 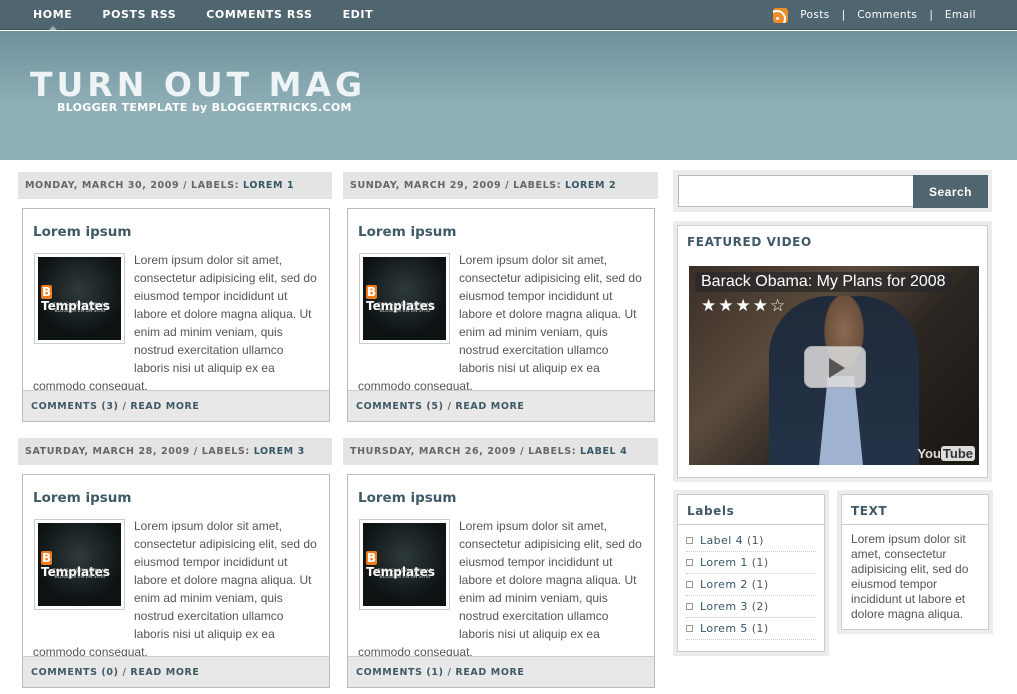 I want to click on post-date: THURSDAY, MARCH 26, 2009, so click(x=433, y=451).